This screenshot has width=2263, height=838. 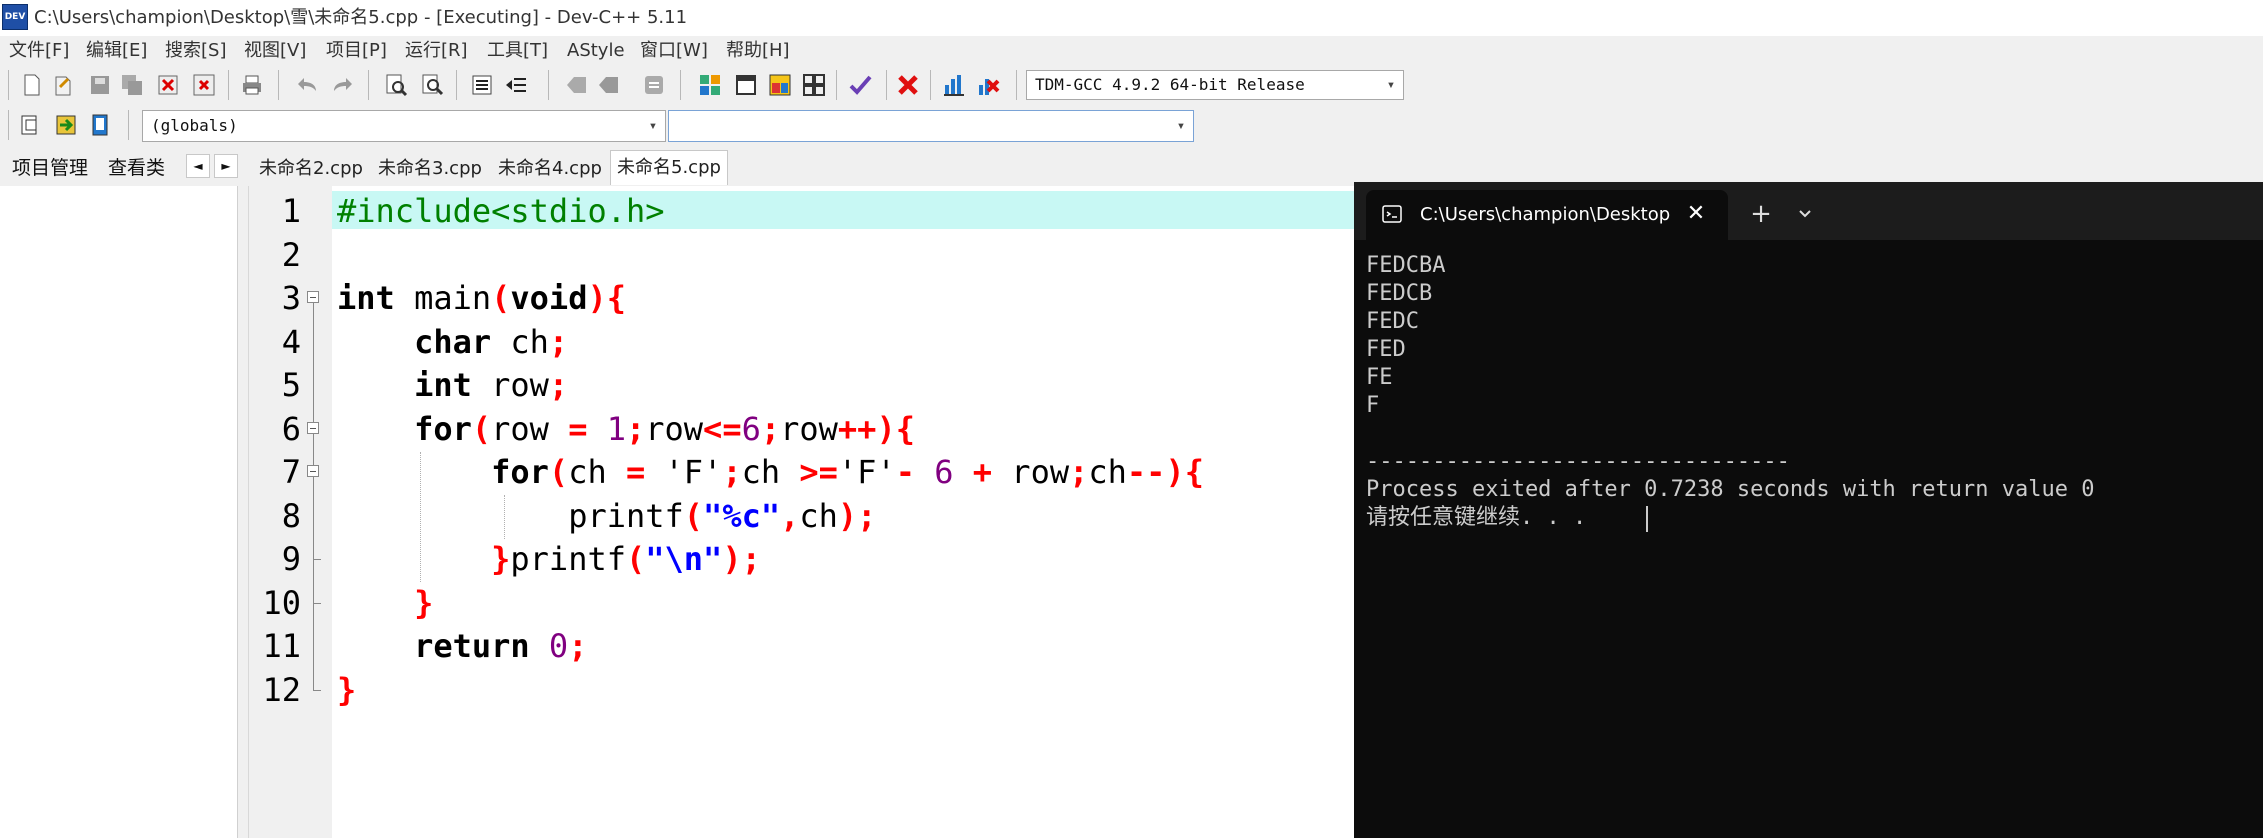 I want to click on tab-class-browser: 查看类, so click(x=136, y=168).